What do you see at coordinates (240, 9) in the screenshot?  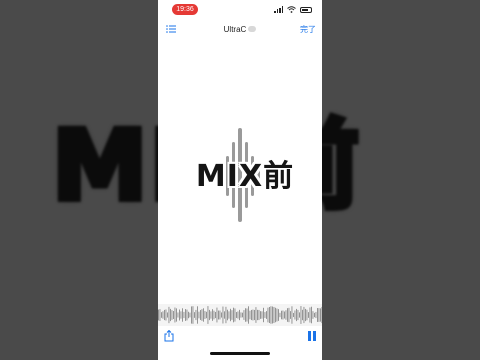 I see `status-bar: 19:36` at bounding box center [240, 9].